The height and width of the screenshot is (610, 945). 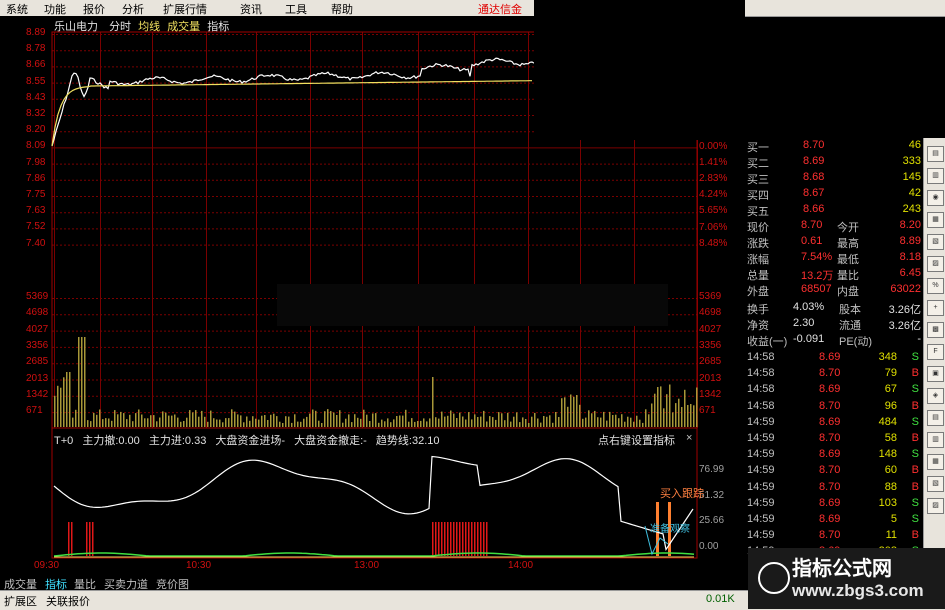 I want to click on tick-row: 14:58 8.70 96 B, so click(x=834, y=407).